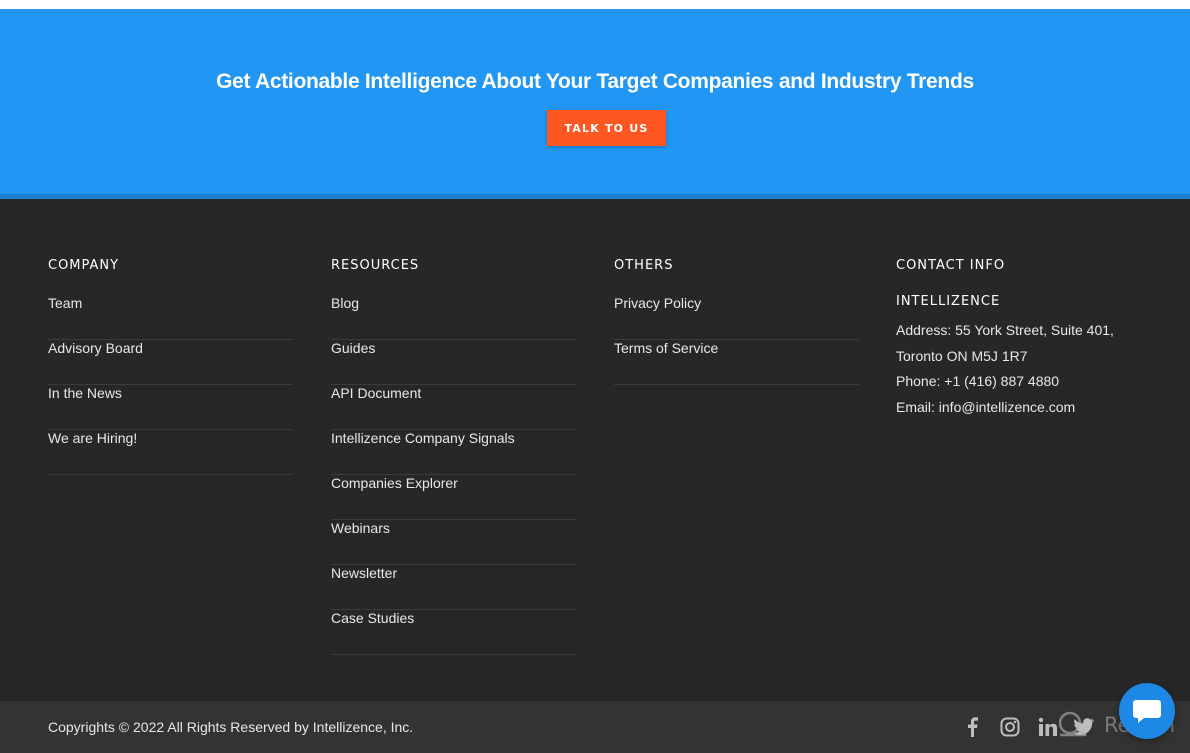 The height and width of the screenshot is (753, 1190). I want to click on revain-logo-icon, so click(1072, 724).